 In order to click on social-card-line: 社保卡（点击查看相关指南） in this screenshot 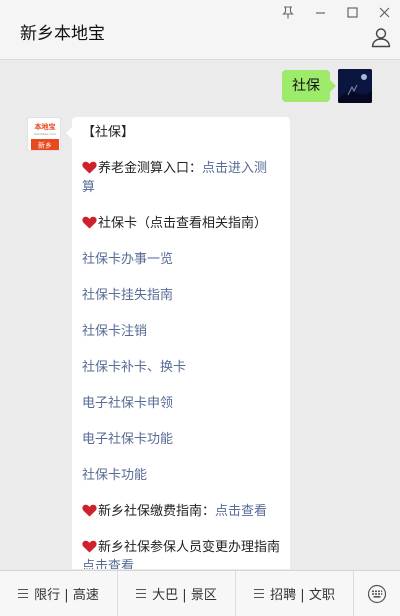, I will do `click(181, 223)`.